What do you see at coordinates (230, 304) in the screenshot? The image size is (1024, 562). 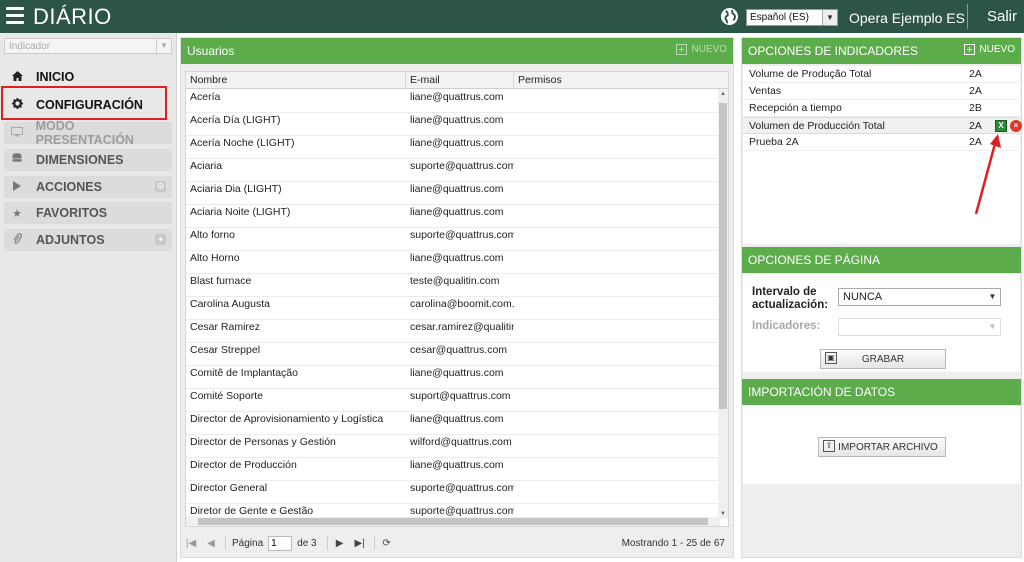 I see `user-name-cell: Carolina Augusta` at bounding box center [230, 304].